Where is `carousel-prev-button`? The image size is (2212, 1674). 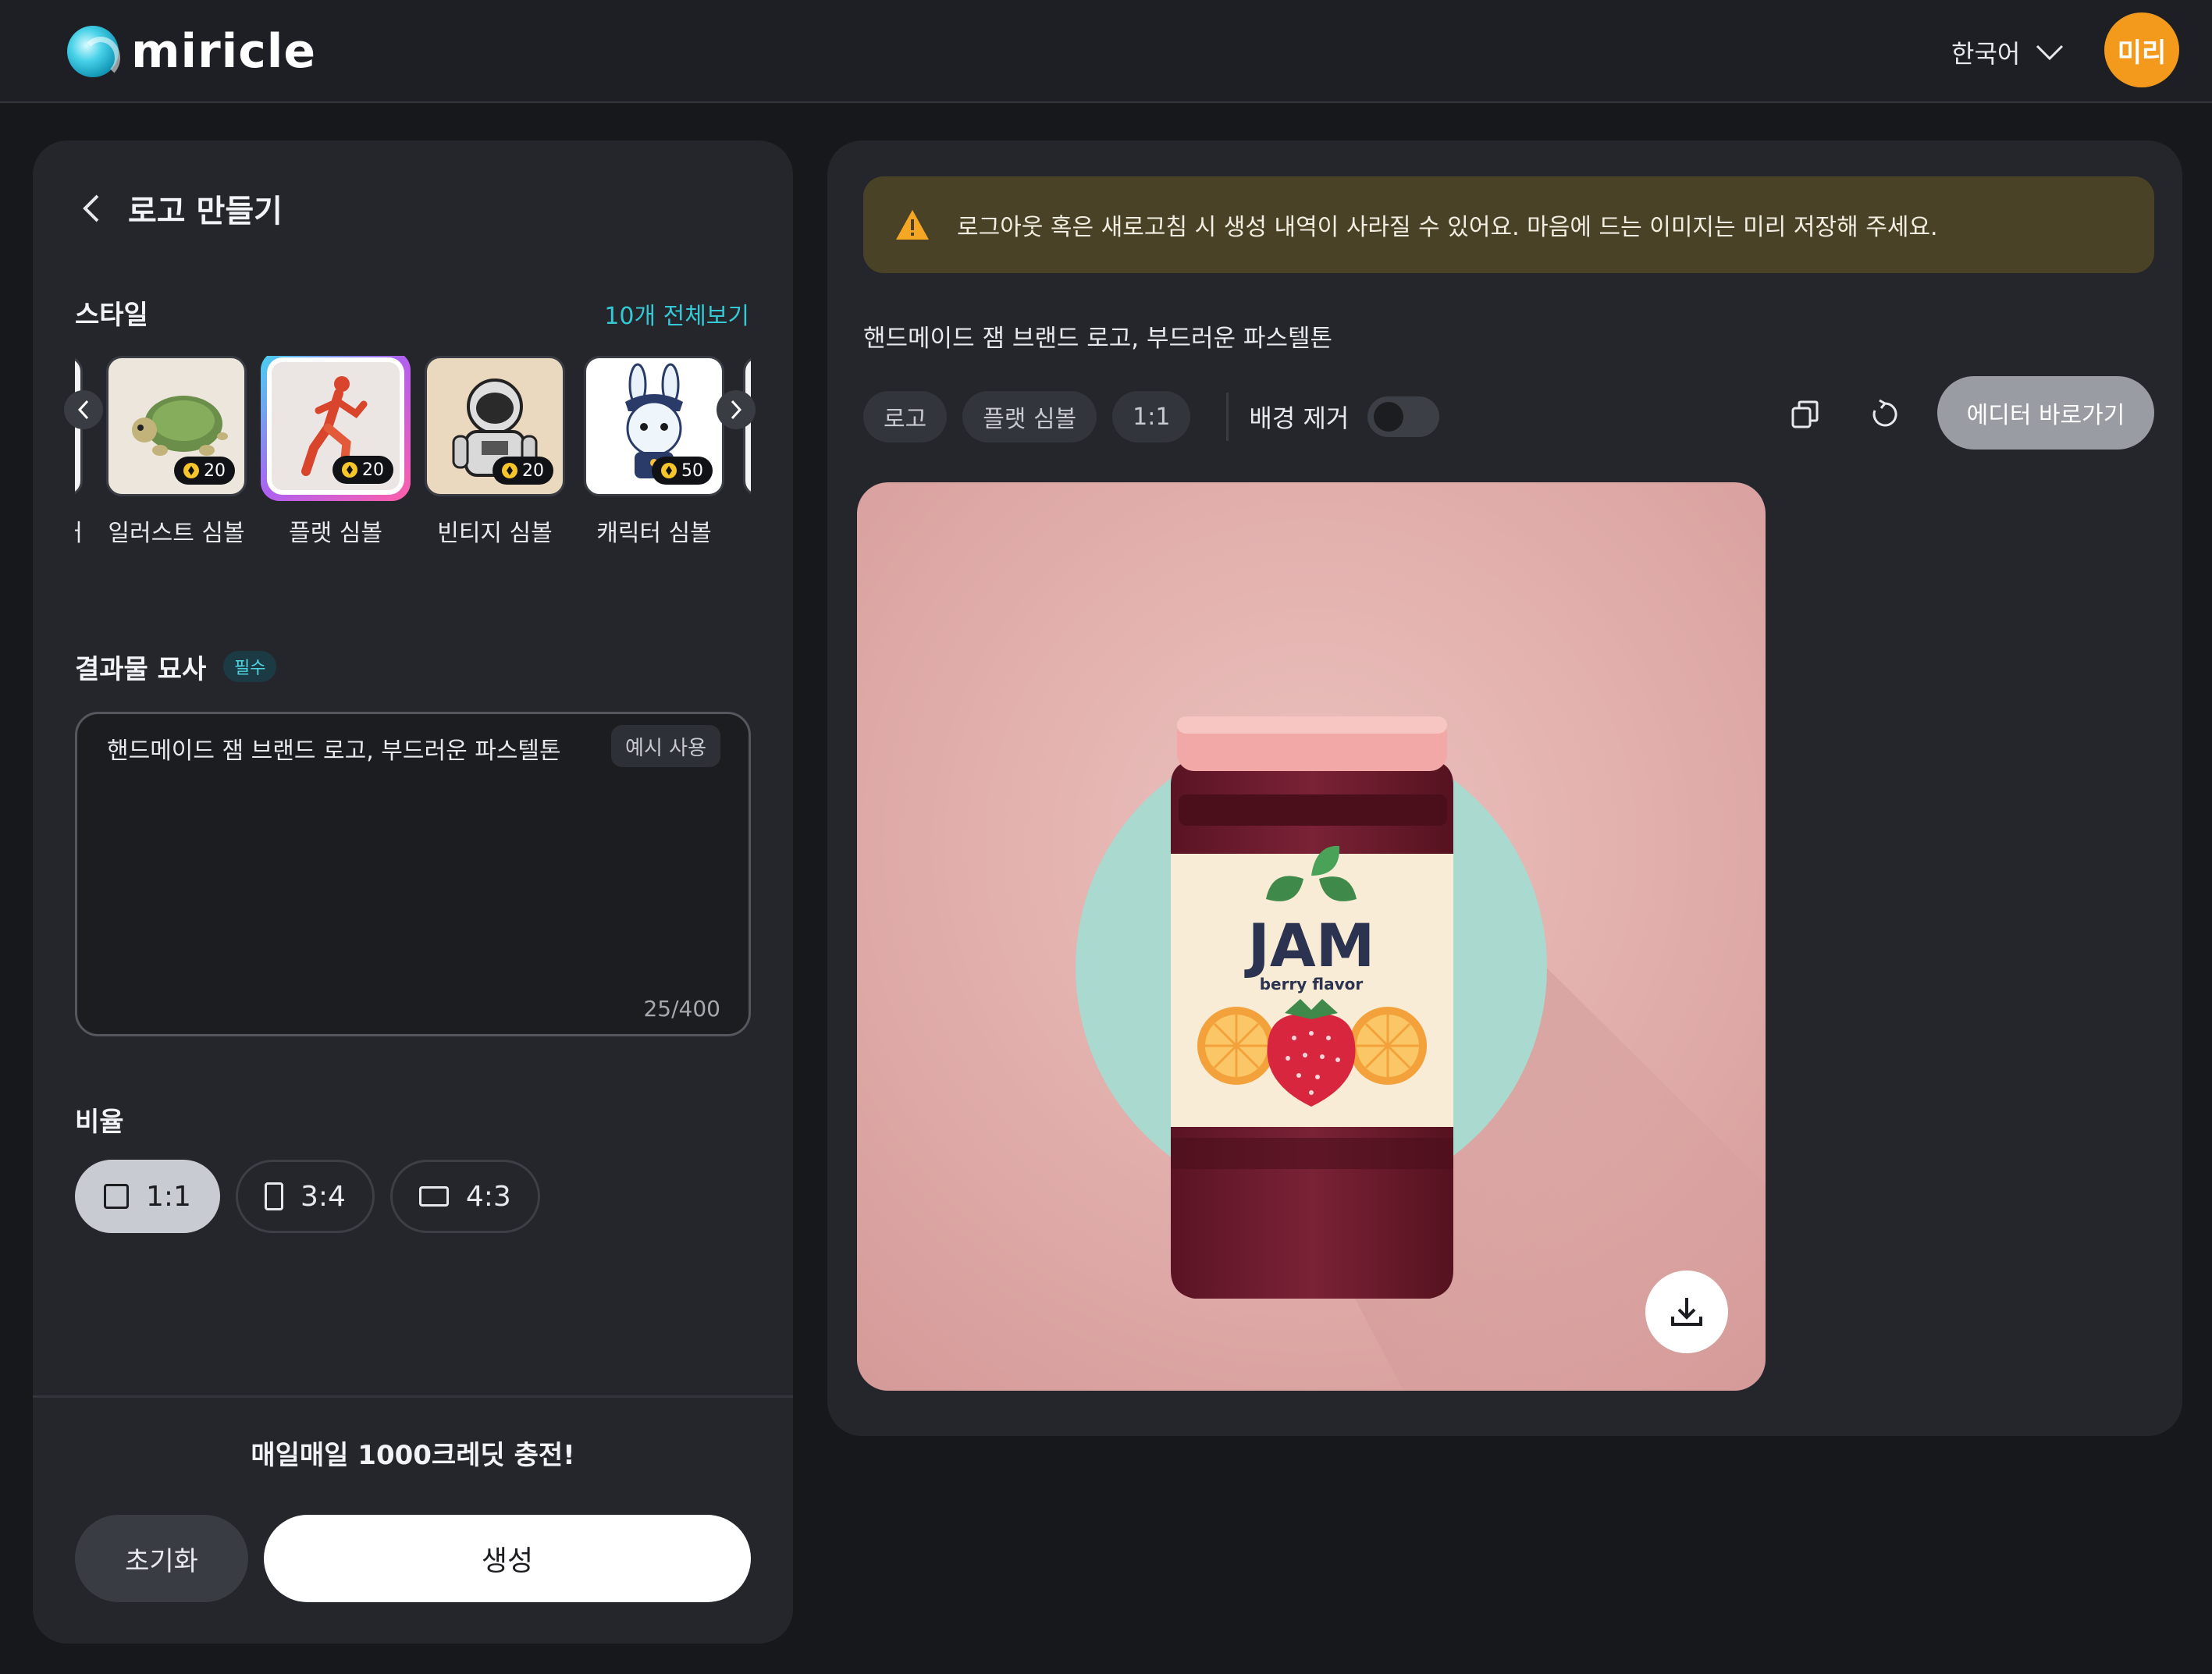 carousel-prev-button is located at coordinates (84, 409).